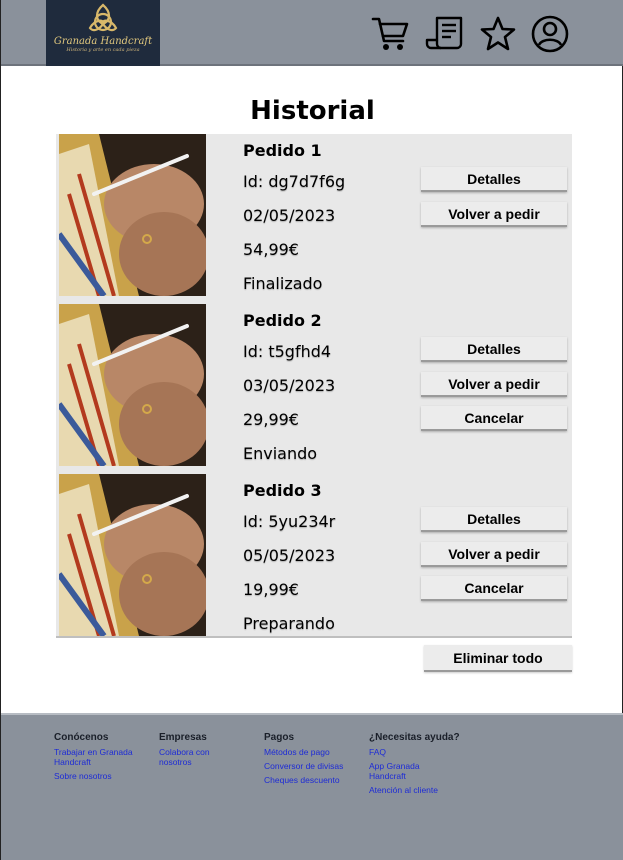 This screenshot has height=860, width=623. I want to click on order-price: 54,99€, so click(271, 249).